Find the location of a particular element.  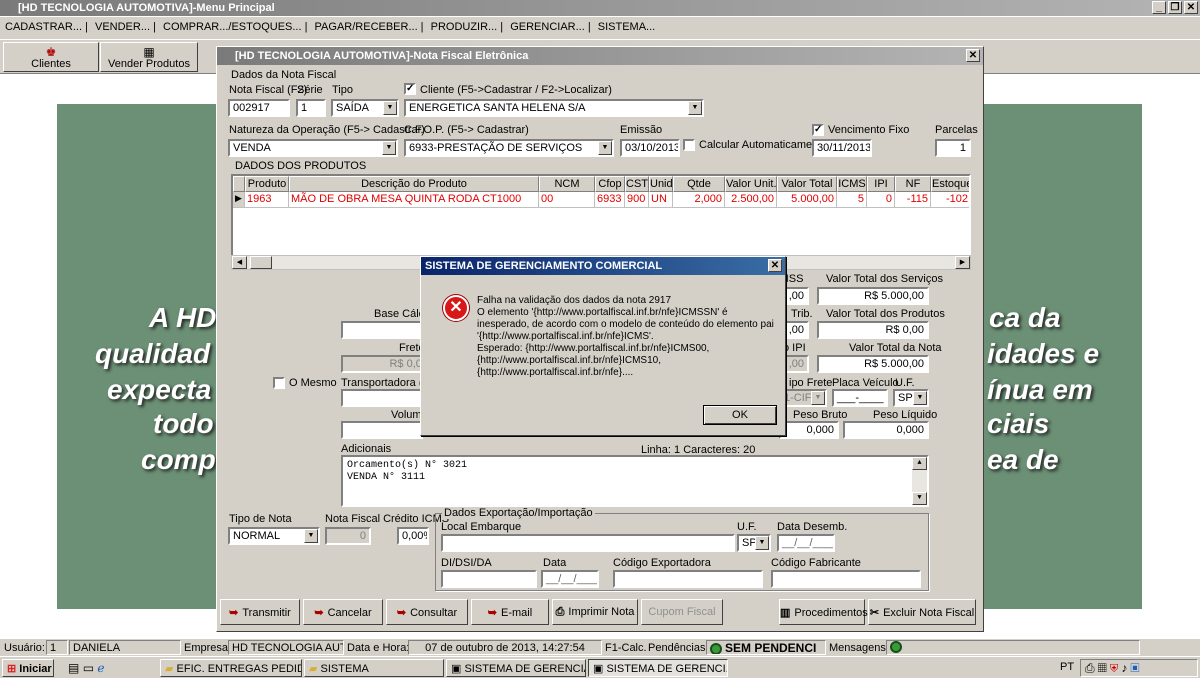

cliente-checkbox: ✓ is located at coordinates (410, 89).